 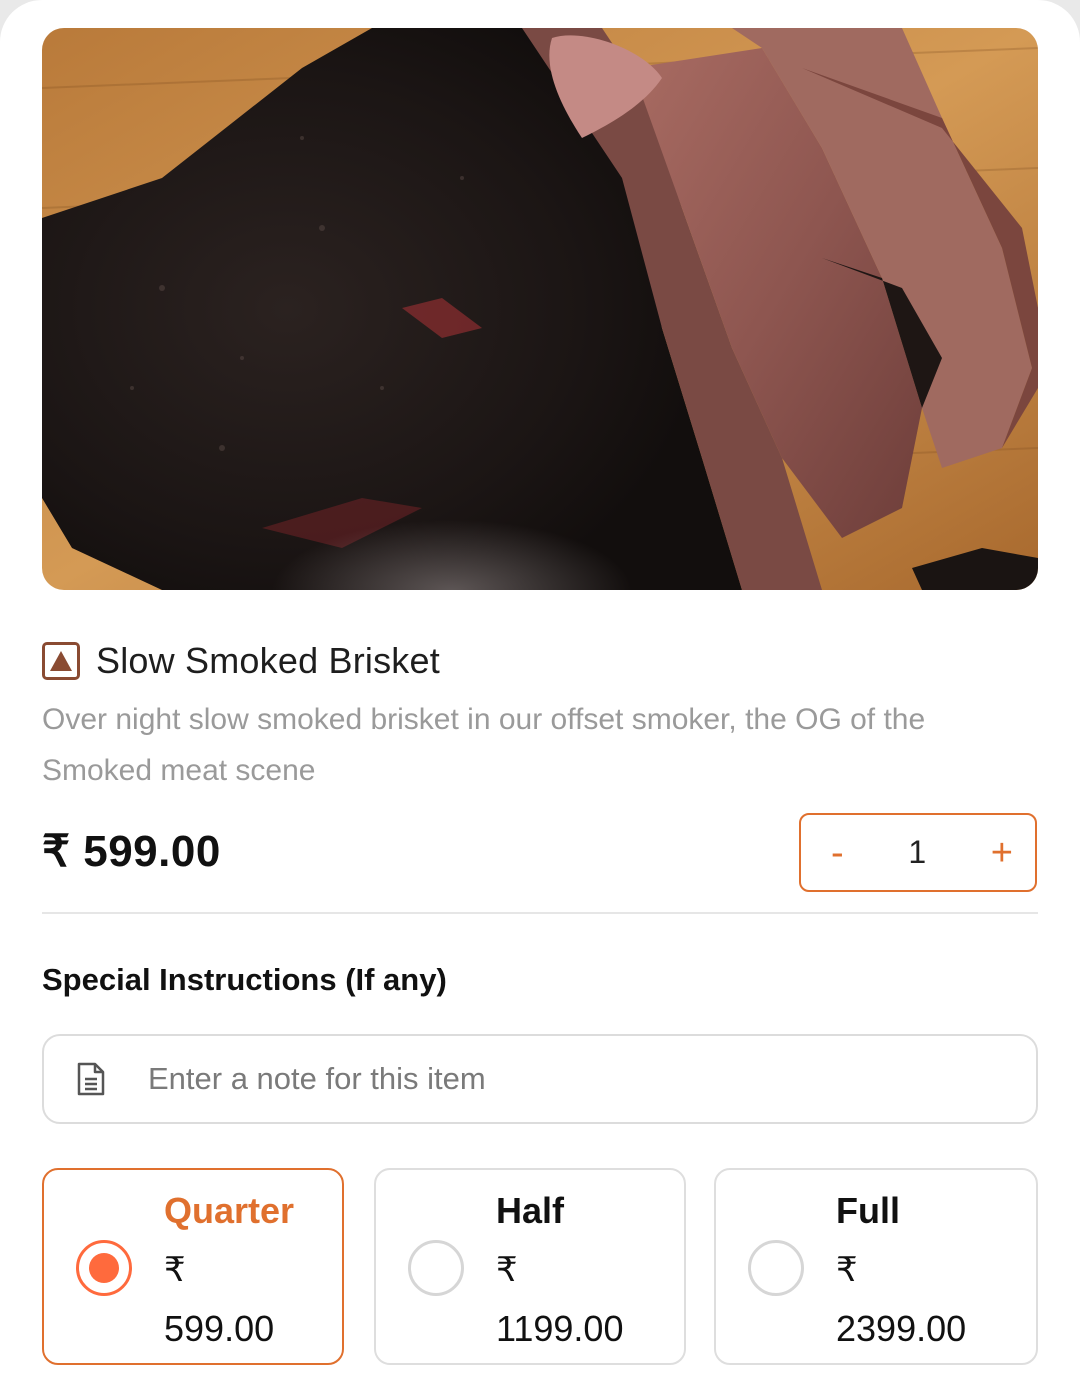 What do you see at coordinates (540, 913) in the screenshot?
I see `divider` at bounding box center [540, 913].